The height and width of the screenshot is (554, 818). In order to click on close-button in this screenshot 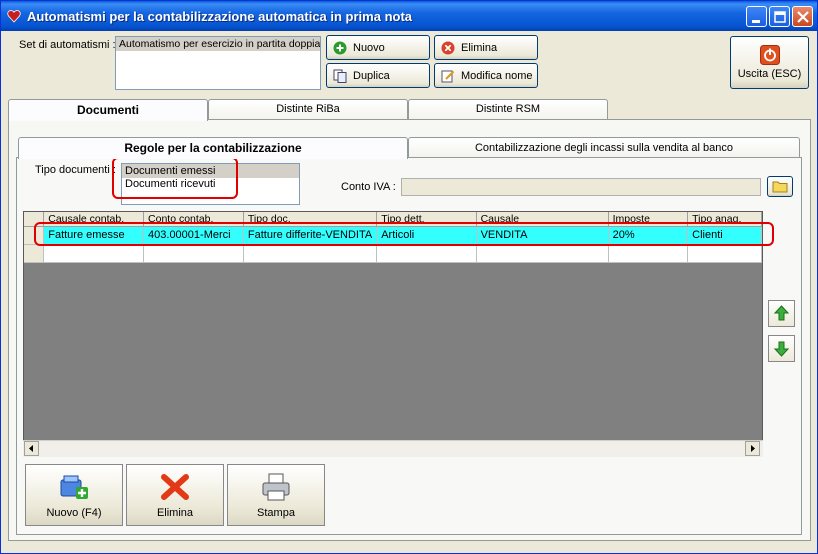, I will do `click(802, 16)`.